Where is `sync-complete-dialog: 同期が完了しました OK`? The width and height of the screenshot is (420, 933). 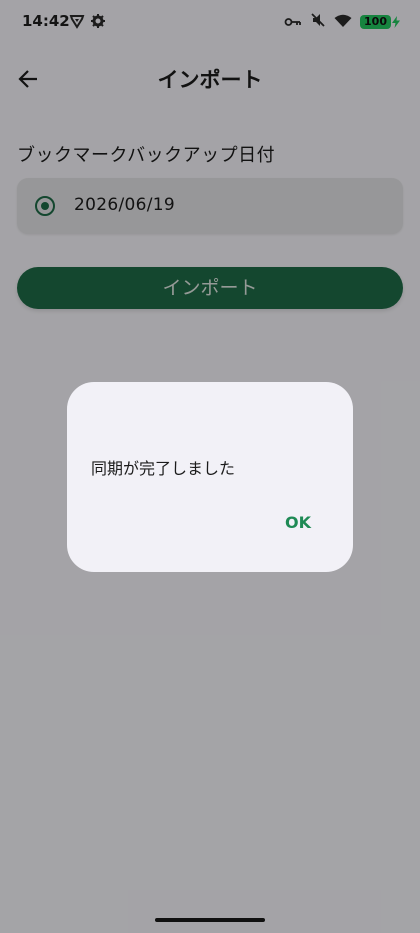 sync-complete-dialog: 同期が完了しました OK is located at coordinates (210, 477).